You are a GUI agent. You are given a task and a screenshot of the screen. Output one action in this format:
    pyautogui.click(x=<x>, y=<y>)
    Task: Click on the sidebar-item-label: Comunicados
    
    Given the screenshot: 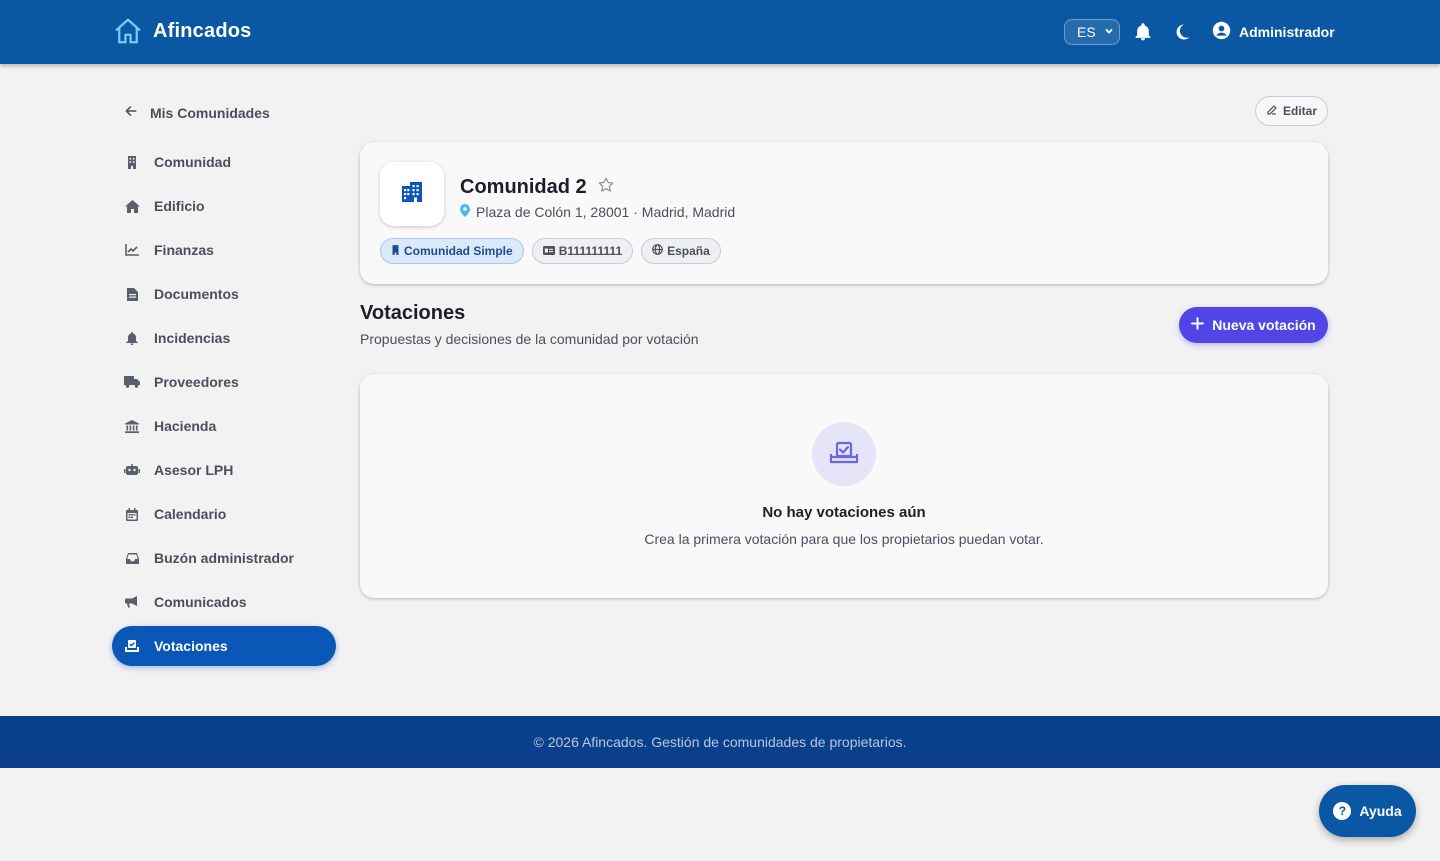 What is the action you would take?
    pyautogui.click(x=200, y=602)
    